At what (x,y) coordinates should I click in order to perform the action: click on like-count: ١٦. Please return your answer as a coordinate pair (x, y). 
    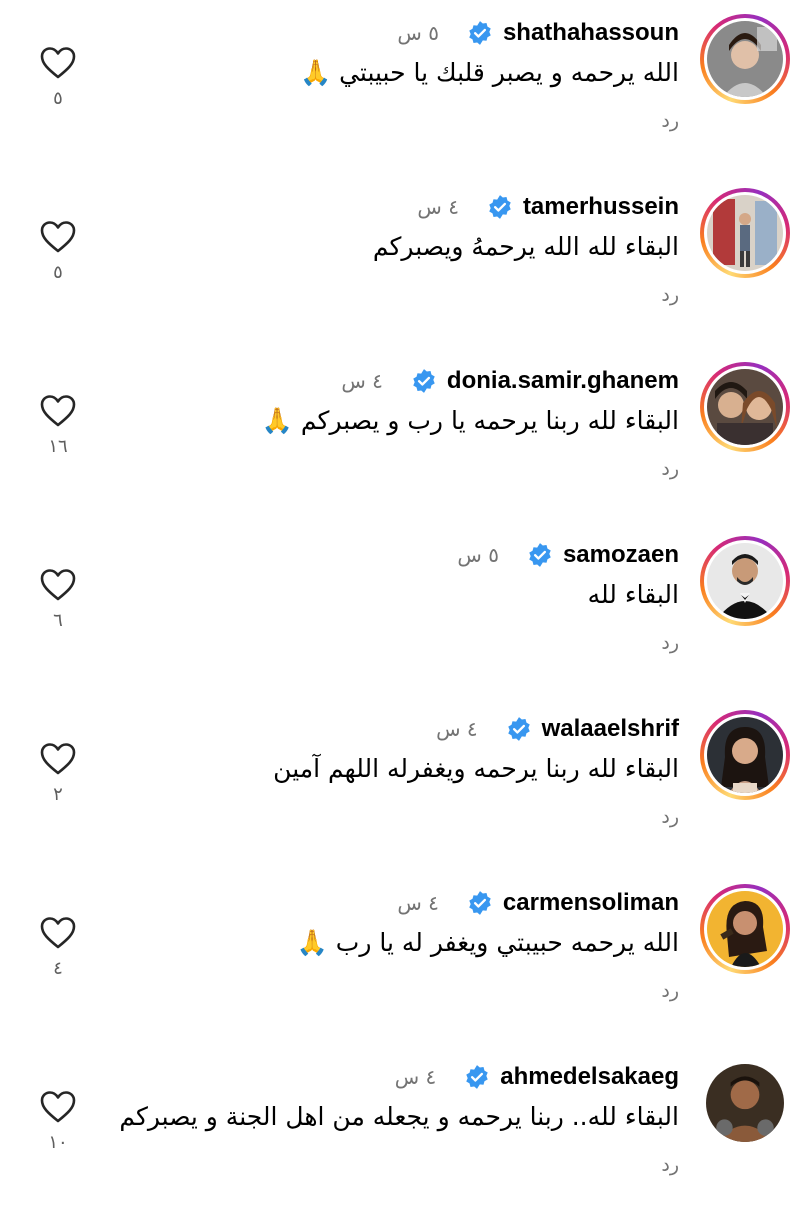
    Looking at the image, I should click on (58, 446).